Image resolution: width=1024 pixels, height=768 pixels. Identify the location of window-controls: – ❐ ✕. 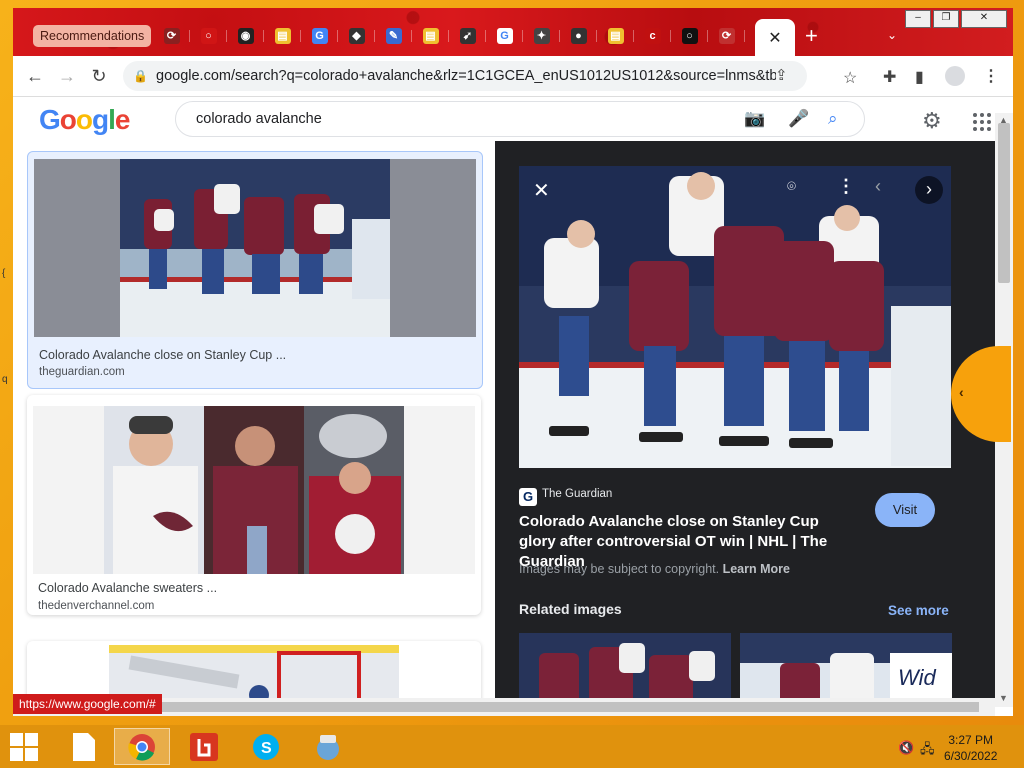
(955, 19).